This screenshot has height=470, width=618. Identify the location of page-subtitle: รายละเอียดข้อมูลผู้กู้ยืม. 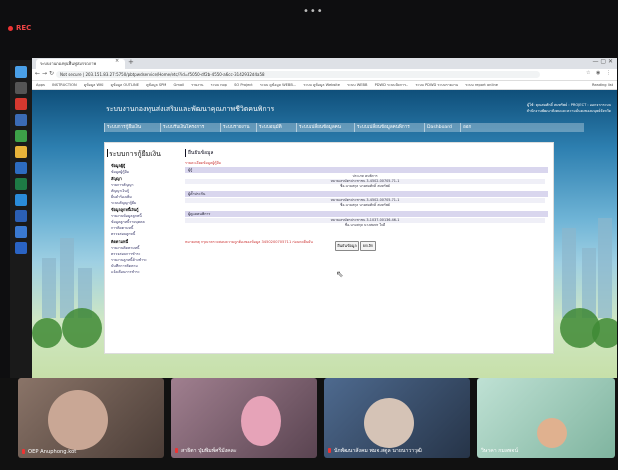
(203, 163).